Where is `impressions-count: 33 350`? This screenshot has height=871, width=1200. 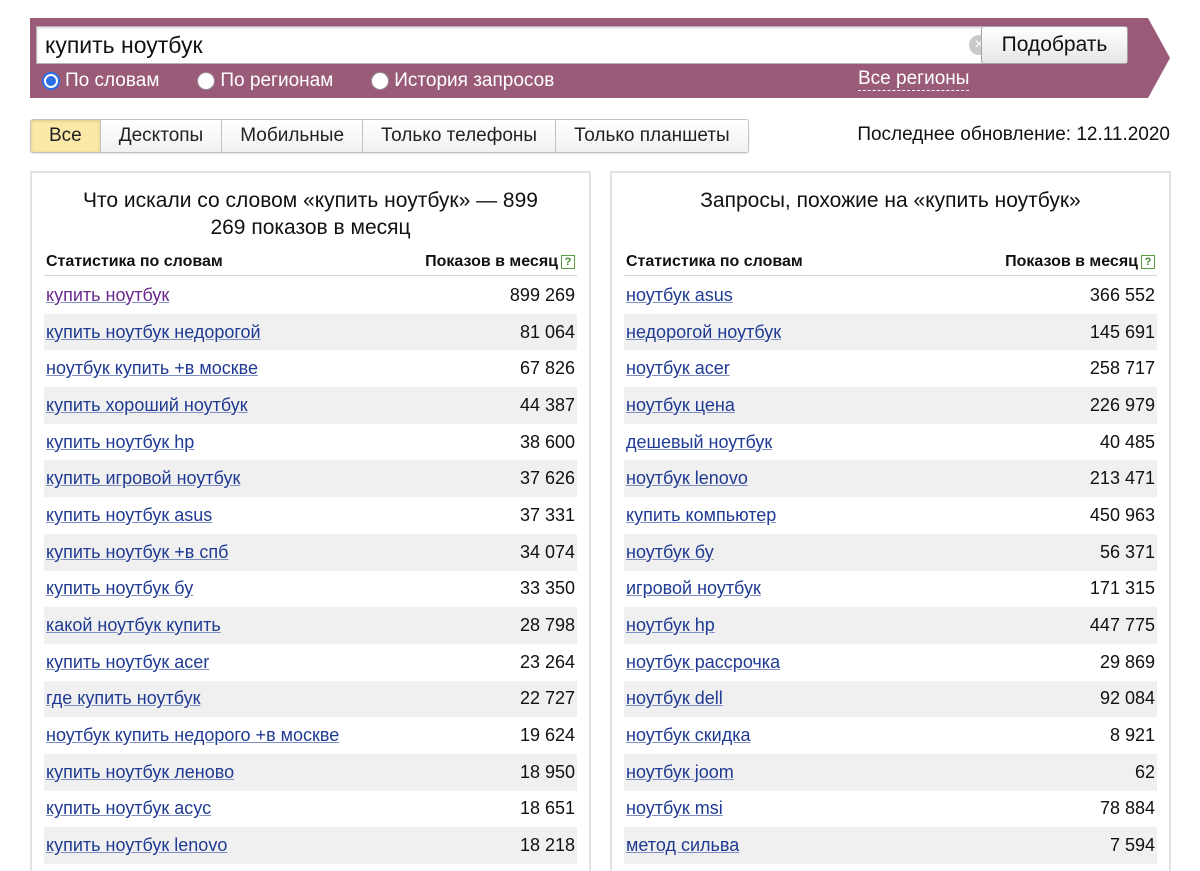
impressions-count: 33 350 is located at coordinates (547, 588).